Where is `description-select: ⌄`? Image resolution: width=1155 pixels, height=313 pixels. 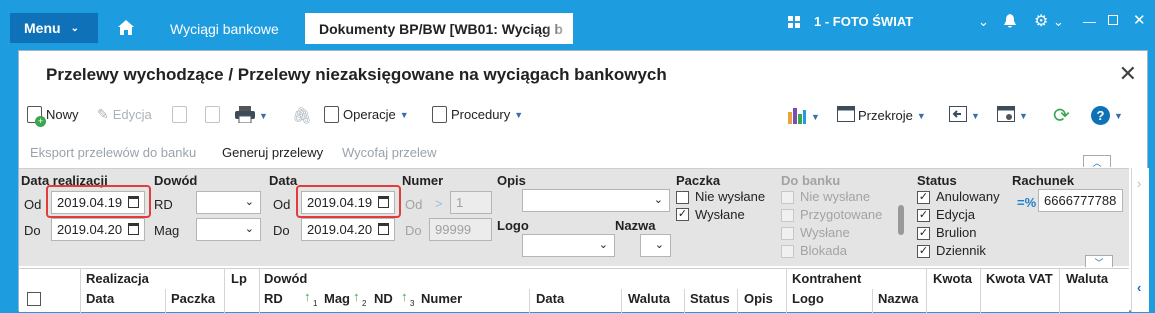
description-select: ⌄ is located at coordinates (596, 200).